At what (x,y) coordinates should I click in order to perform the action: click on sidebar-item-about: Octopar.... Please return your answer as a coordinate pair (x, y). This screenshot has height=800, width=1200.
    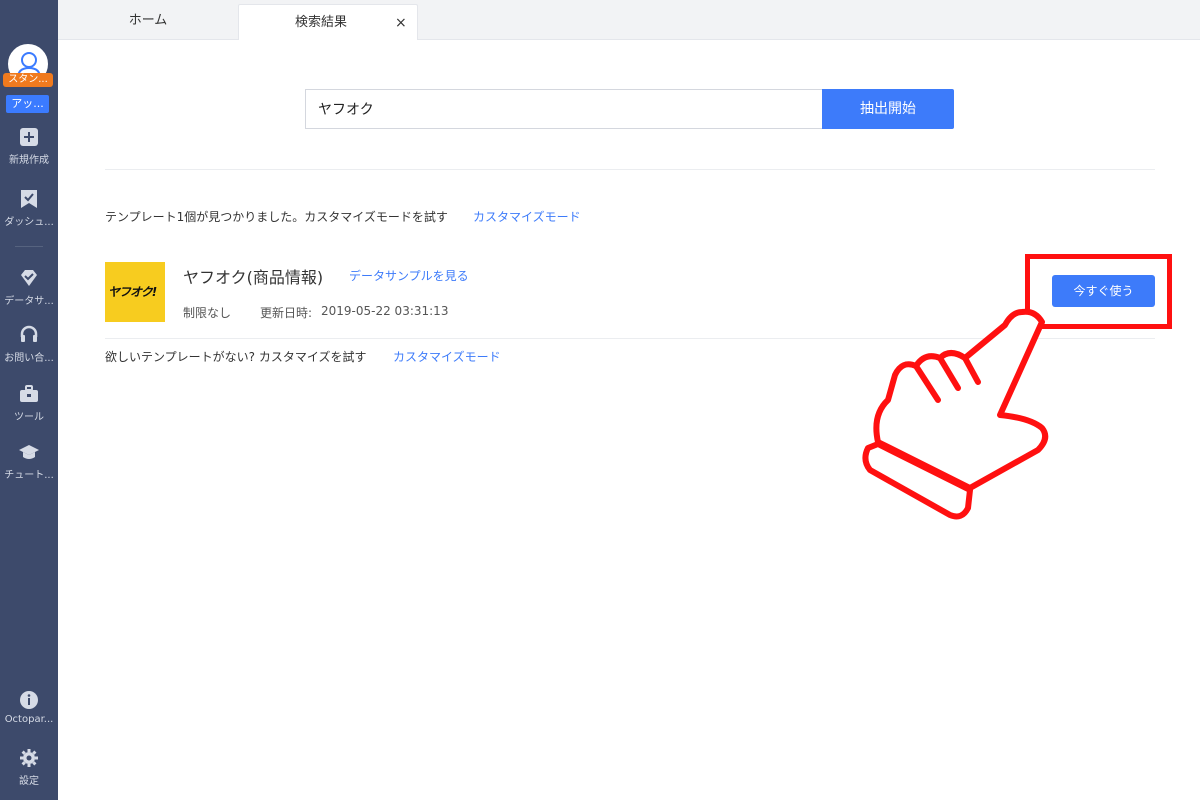
    Looking at the image, I should click on (29, 707).